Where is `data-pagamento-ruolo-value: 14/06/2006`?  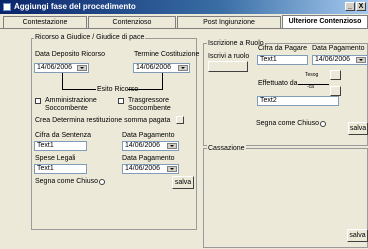
data-pagamento-ruolo-value: 14/06/2006 is located at coordinates (333, 59).